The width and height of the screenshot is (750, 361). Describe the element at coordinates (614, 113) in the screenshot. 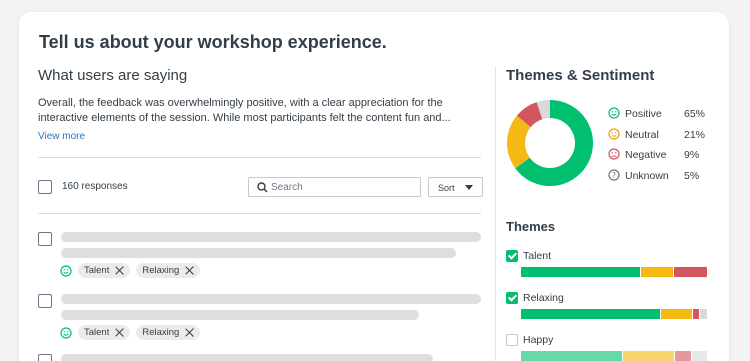

I see `positive-smiley-icon` at that location.